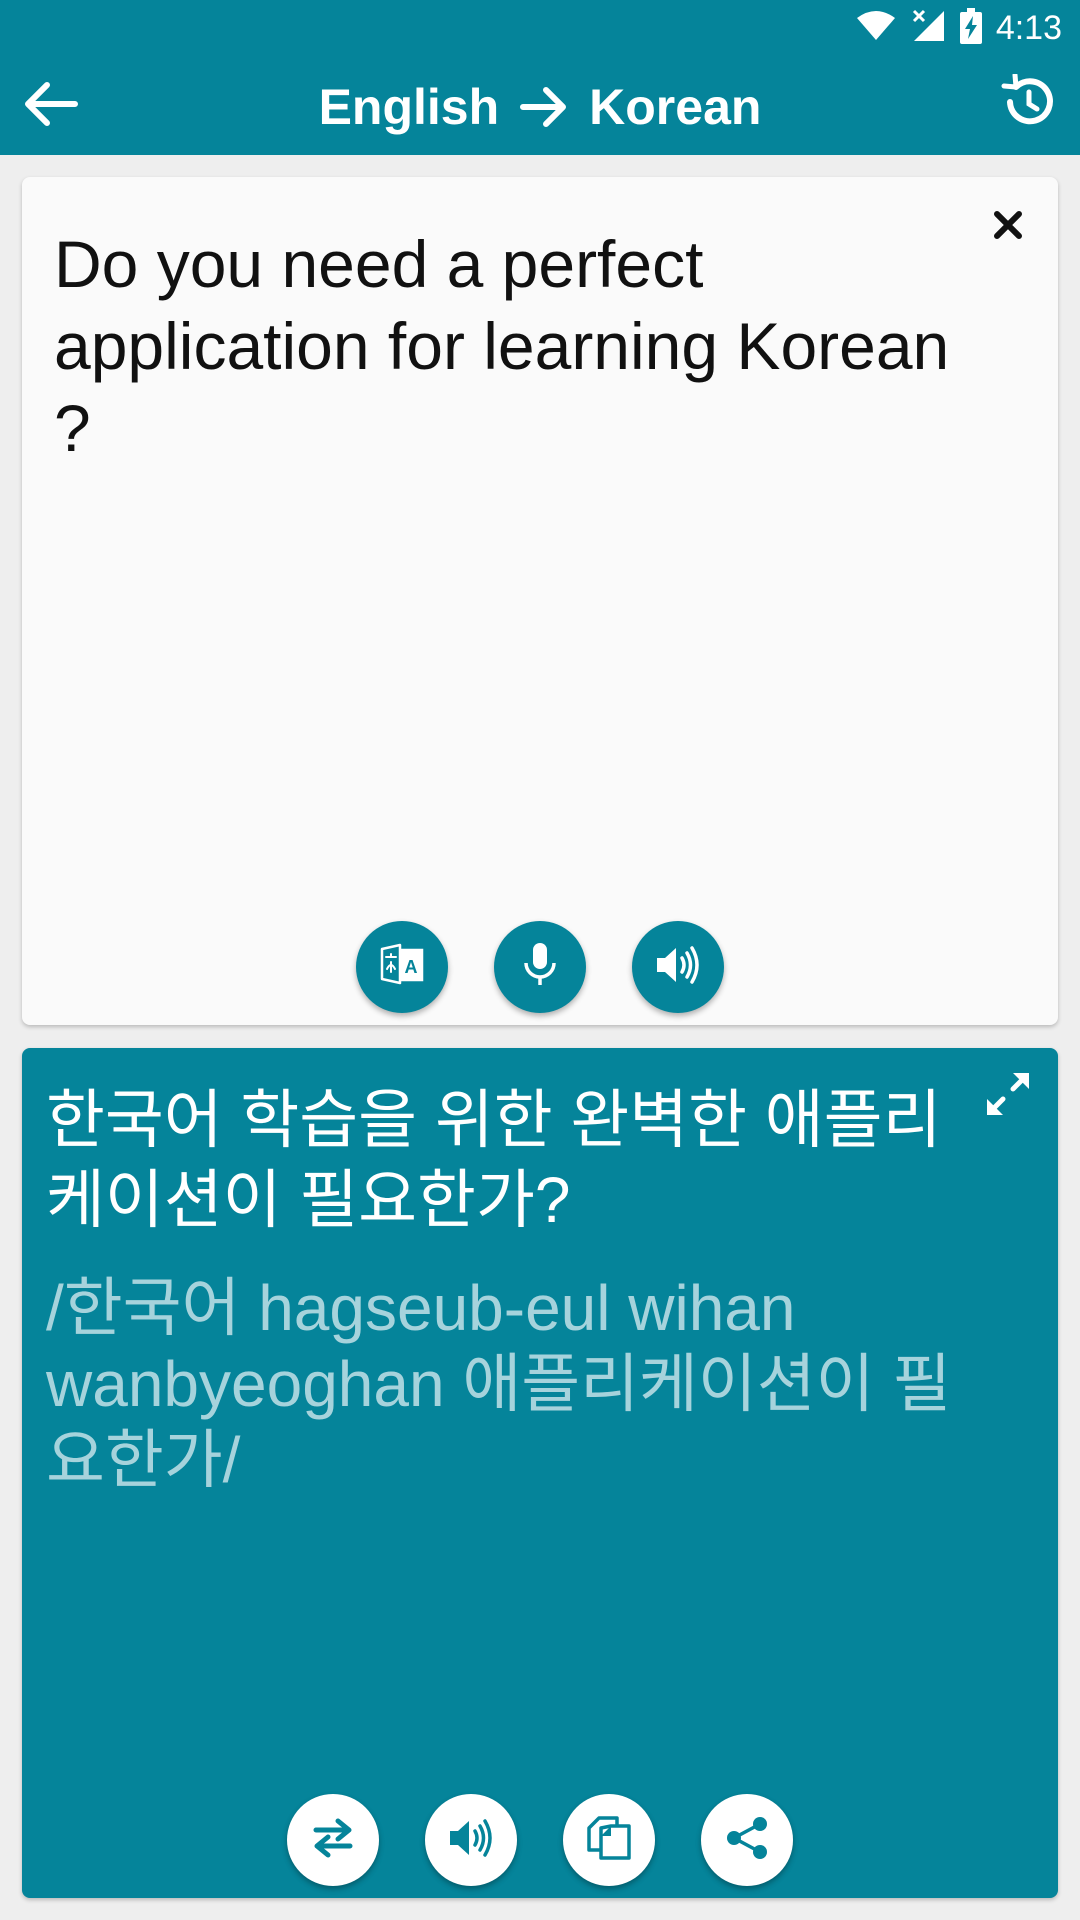 This screenshot has width=1080, height=1920. I want to click on battery-charging-icon, so click(970, 28).